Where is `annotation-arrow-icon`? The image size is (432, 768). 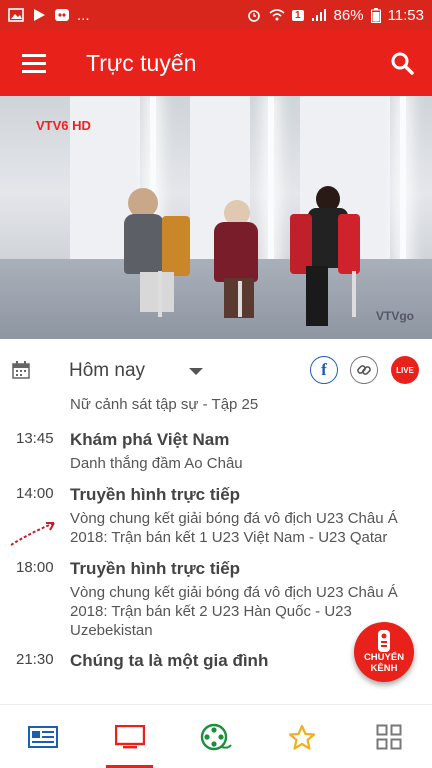 annotation-arrow-icon is located at coordinates (32, 534).